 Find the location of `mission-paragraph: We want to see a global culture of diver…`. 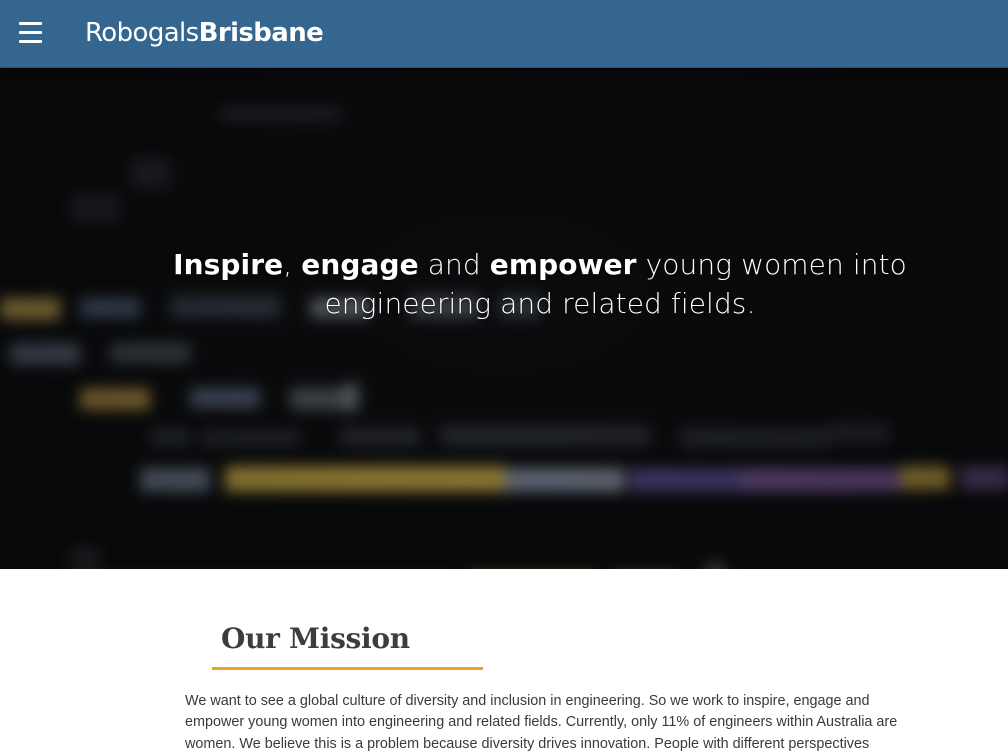

mission-paragraph: We want to see a global culture of diver… is located at coordinates (541, 722).